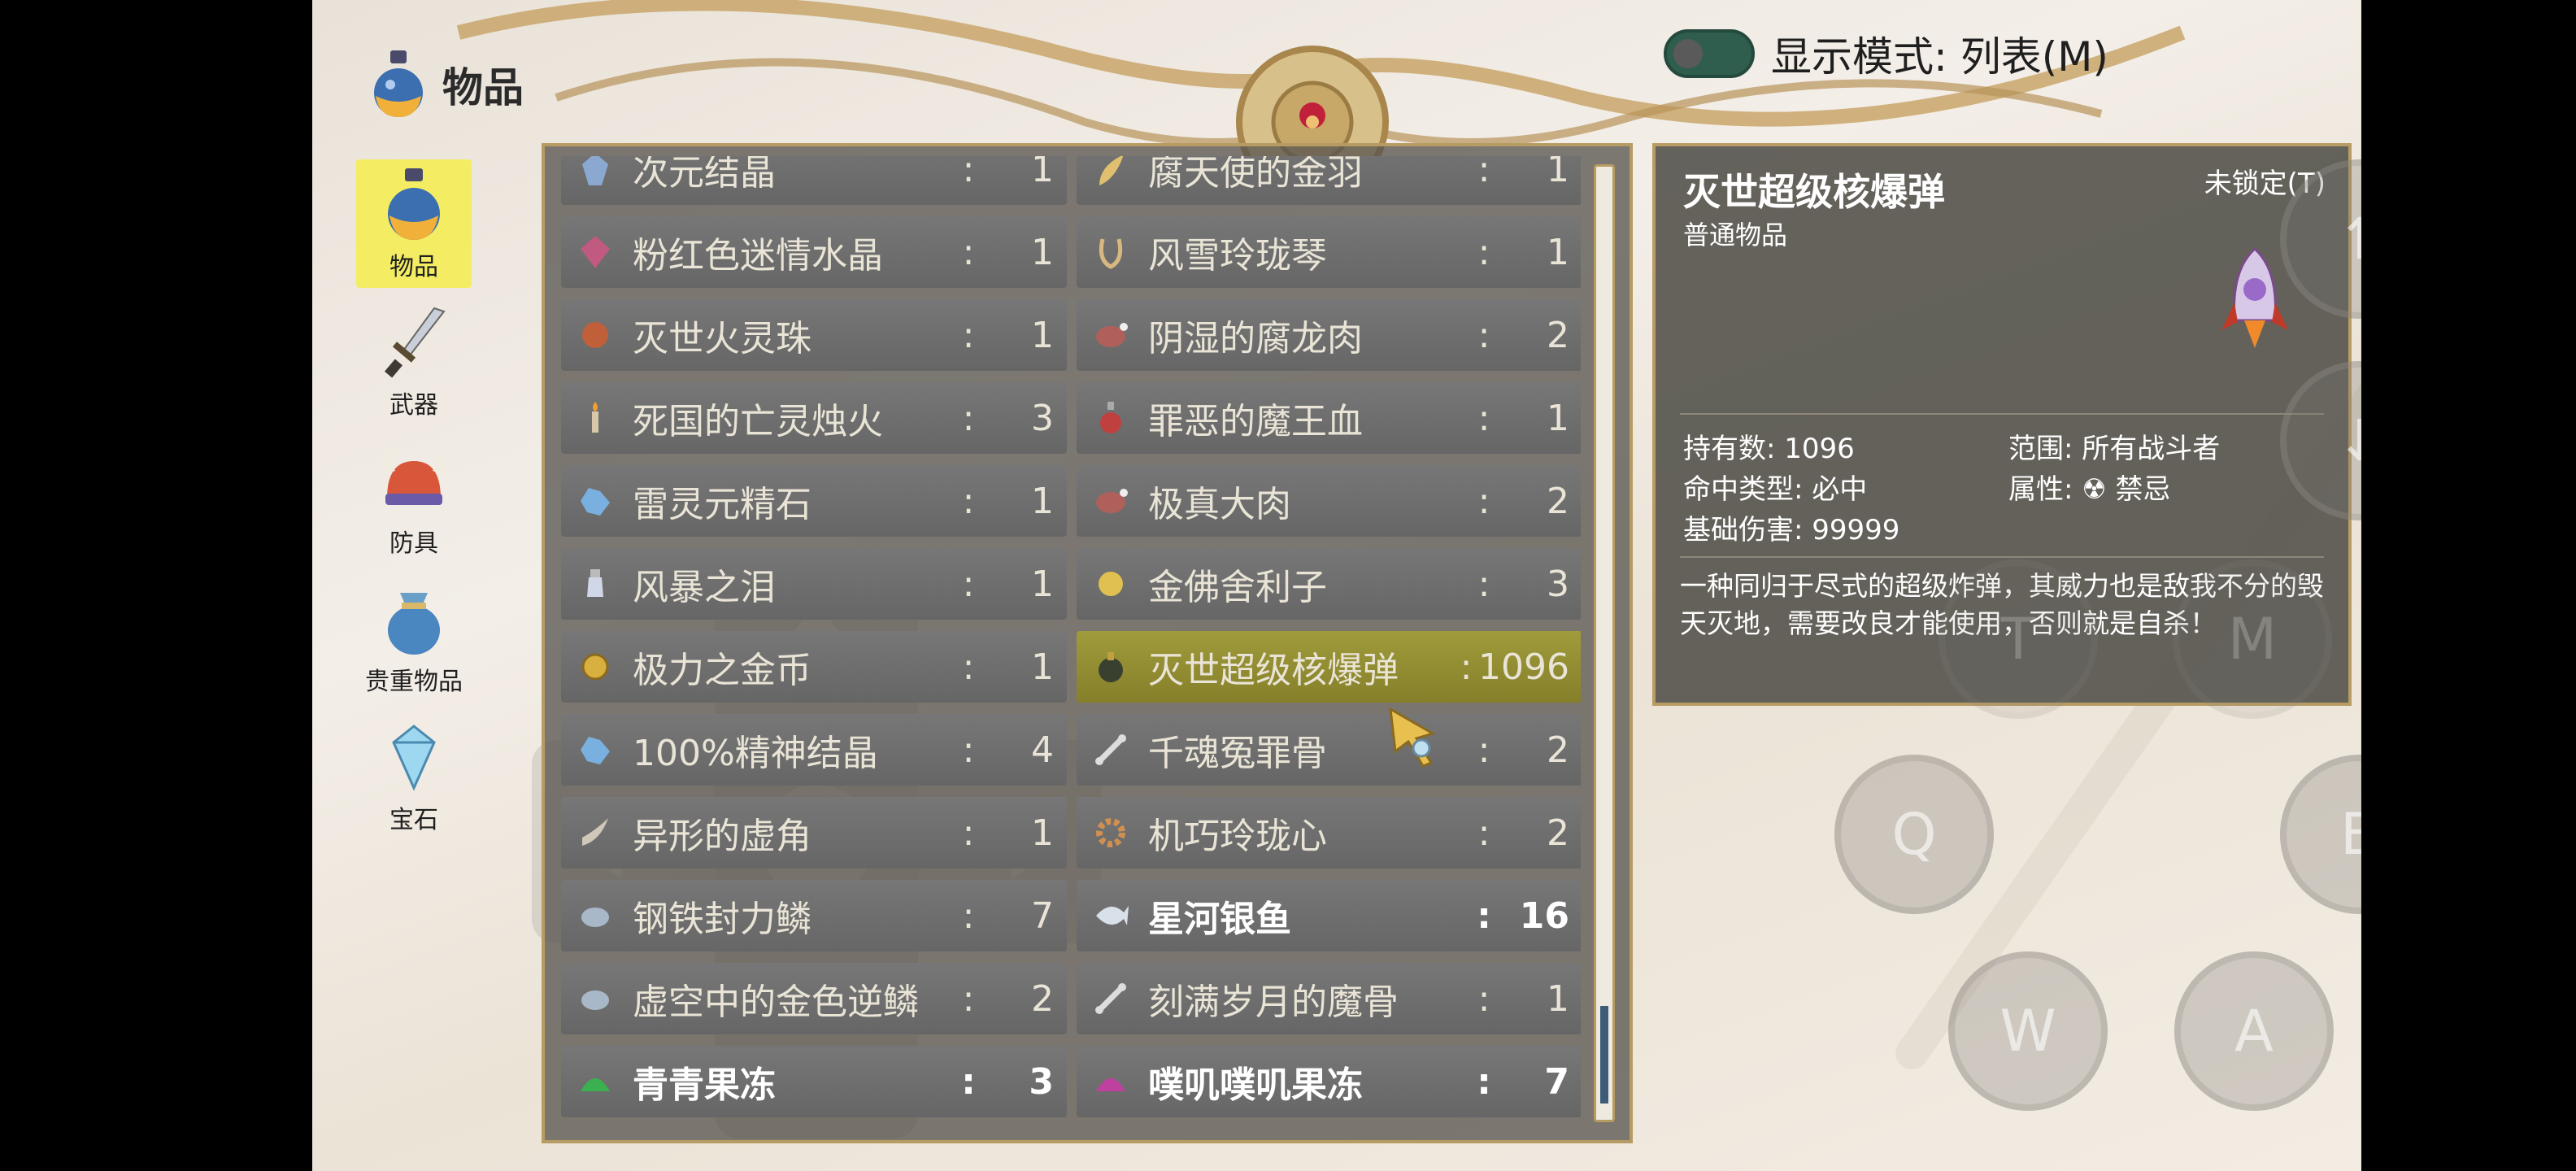  I want to click on item-entry: 腐天使的金羽: 1, so click(1329, 181).